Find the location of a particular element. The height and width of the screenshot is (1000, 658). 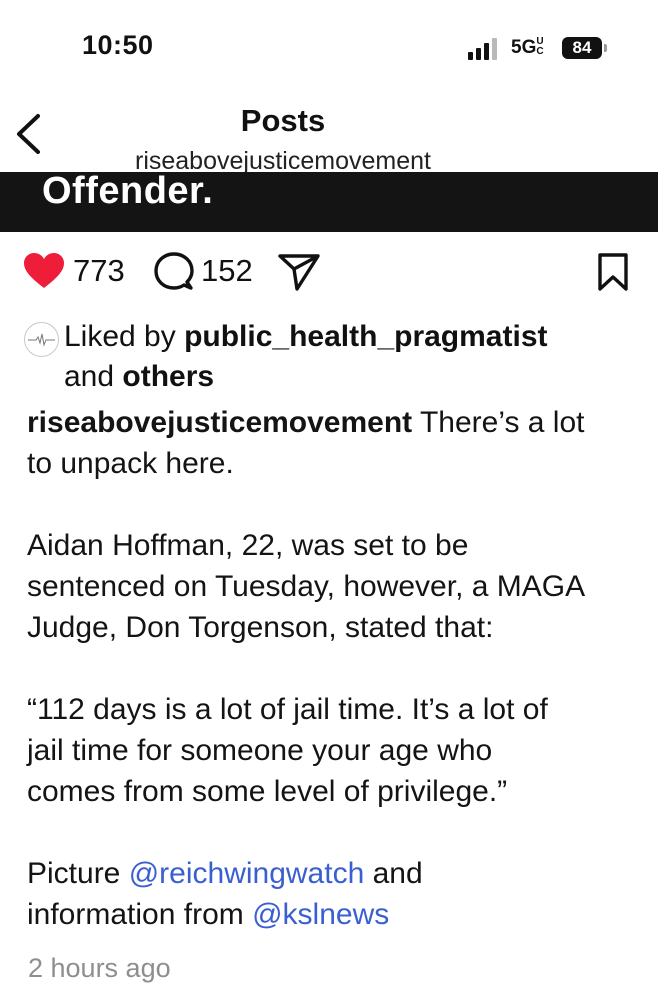

caption-credit-line-2: information from @kslnews is located at coordinates (334, 914).